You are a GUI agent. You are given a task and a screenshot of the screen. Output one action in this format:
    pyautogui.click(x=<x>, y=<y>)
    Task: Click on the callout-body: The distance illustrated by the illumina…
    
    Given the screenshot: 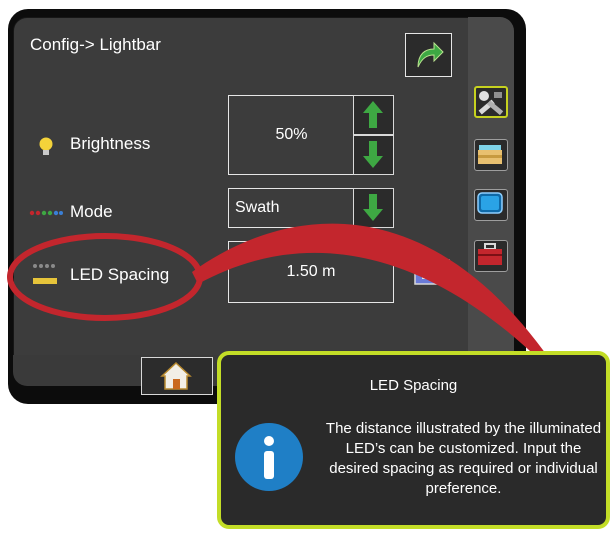 What is the action you would take?
    pyautogui.click(x=463, y=458)
    